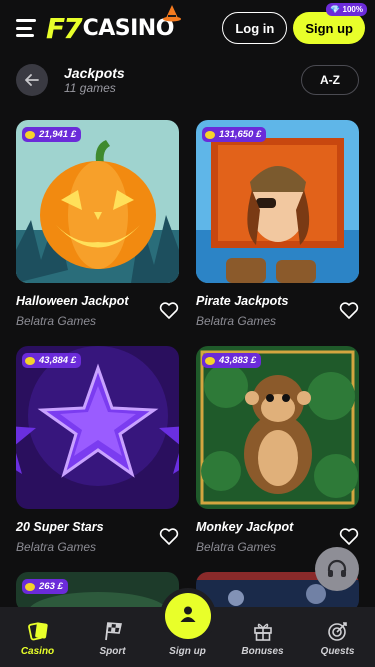  What do you see at coordinates (187, 28) in the screenshot?
I see `top-header: F7 CASINO Log in Sign up 💎 100%` at bounding box center [187, 28].